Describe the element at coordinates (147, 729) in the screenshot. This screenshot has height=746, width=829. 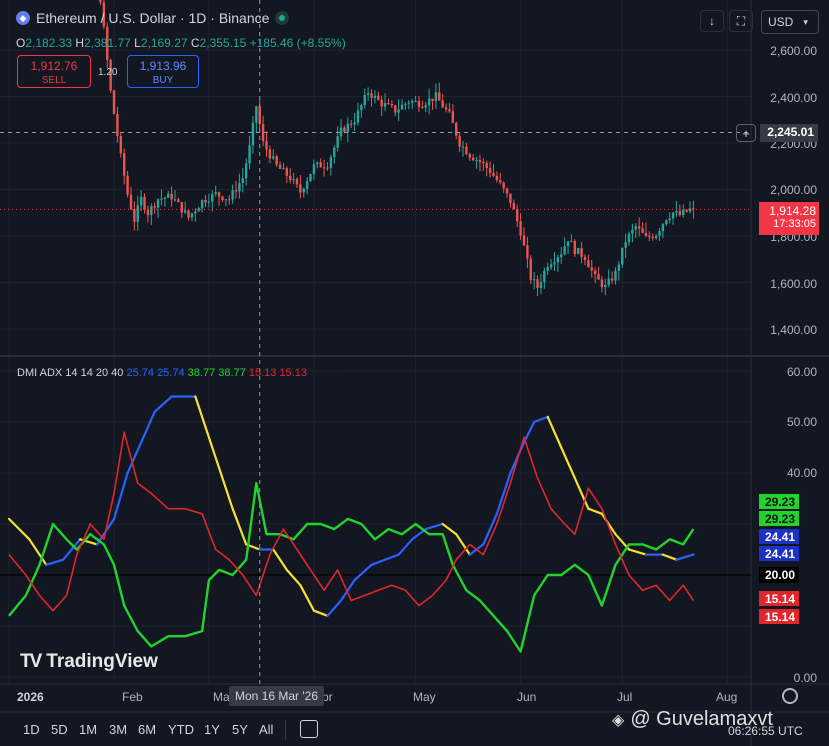
I see `range-6m: 6M` at that location.